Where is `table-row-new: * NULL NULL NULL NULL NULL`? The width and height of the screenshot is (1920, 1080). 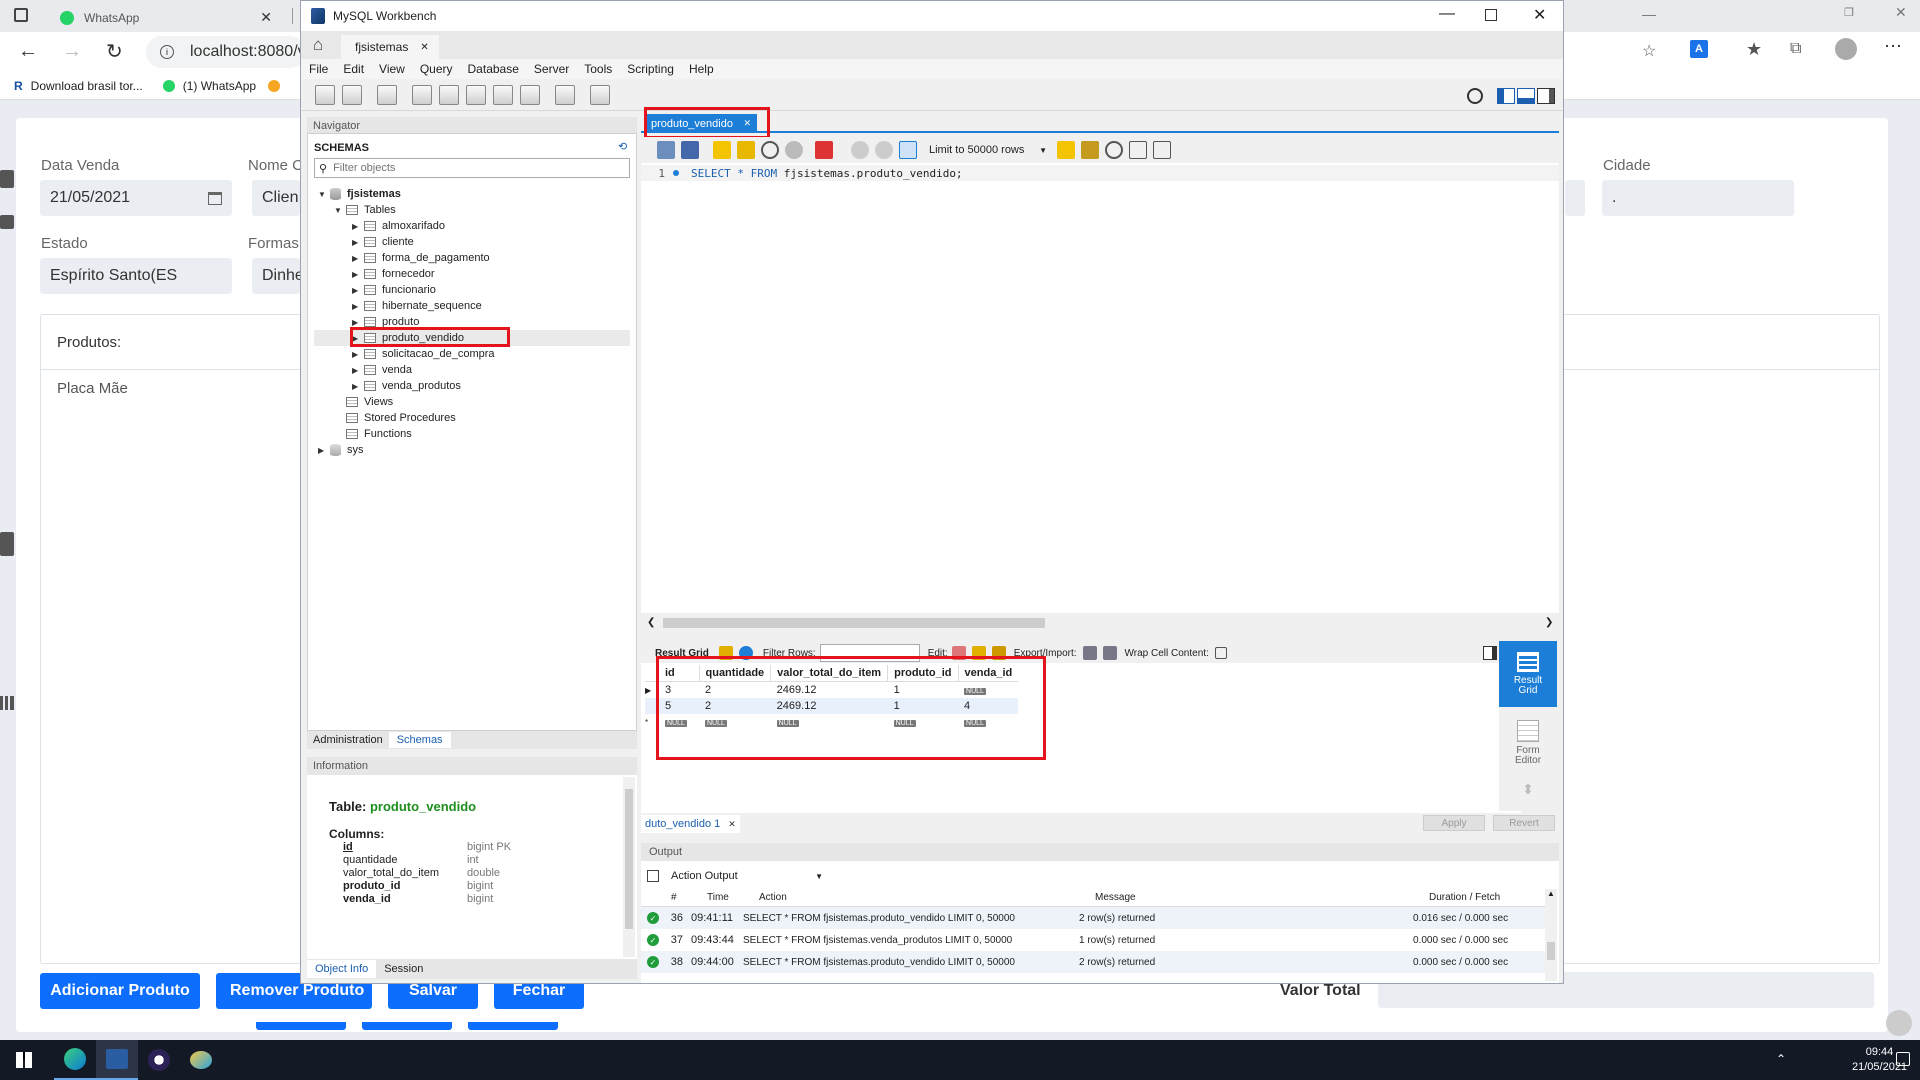 table-row-new: * NULL NULL NULL NULL NULL is located at coordinates (831, 722).